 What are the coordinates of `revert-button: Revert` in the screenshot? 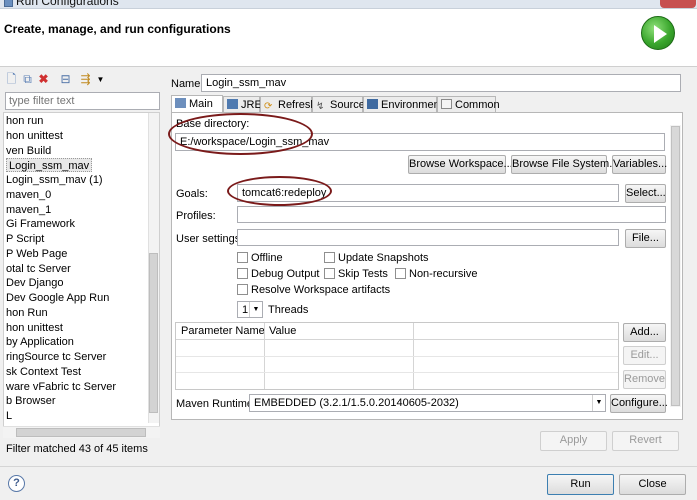 It's located at (645, 441).